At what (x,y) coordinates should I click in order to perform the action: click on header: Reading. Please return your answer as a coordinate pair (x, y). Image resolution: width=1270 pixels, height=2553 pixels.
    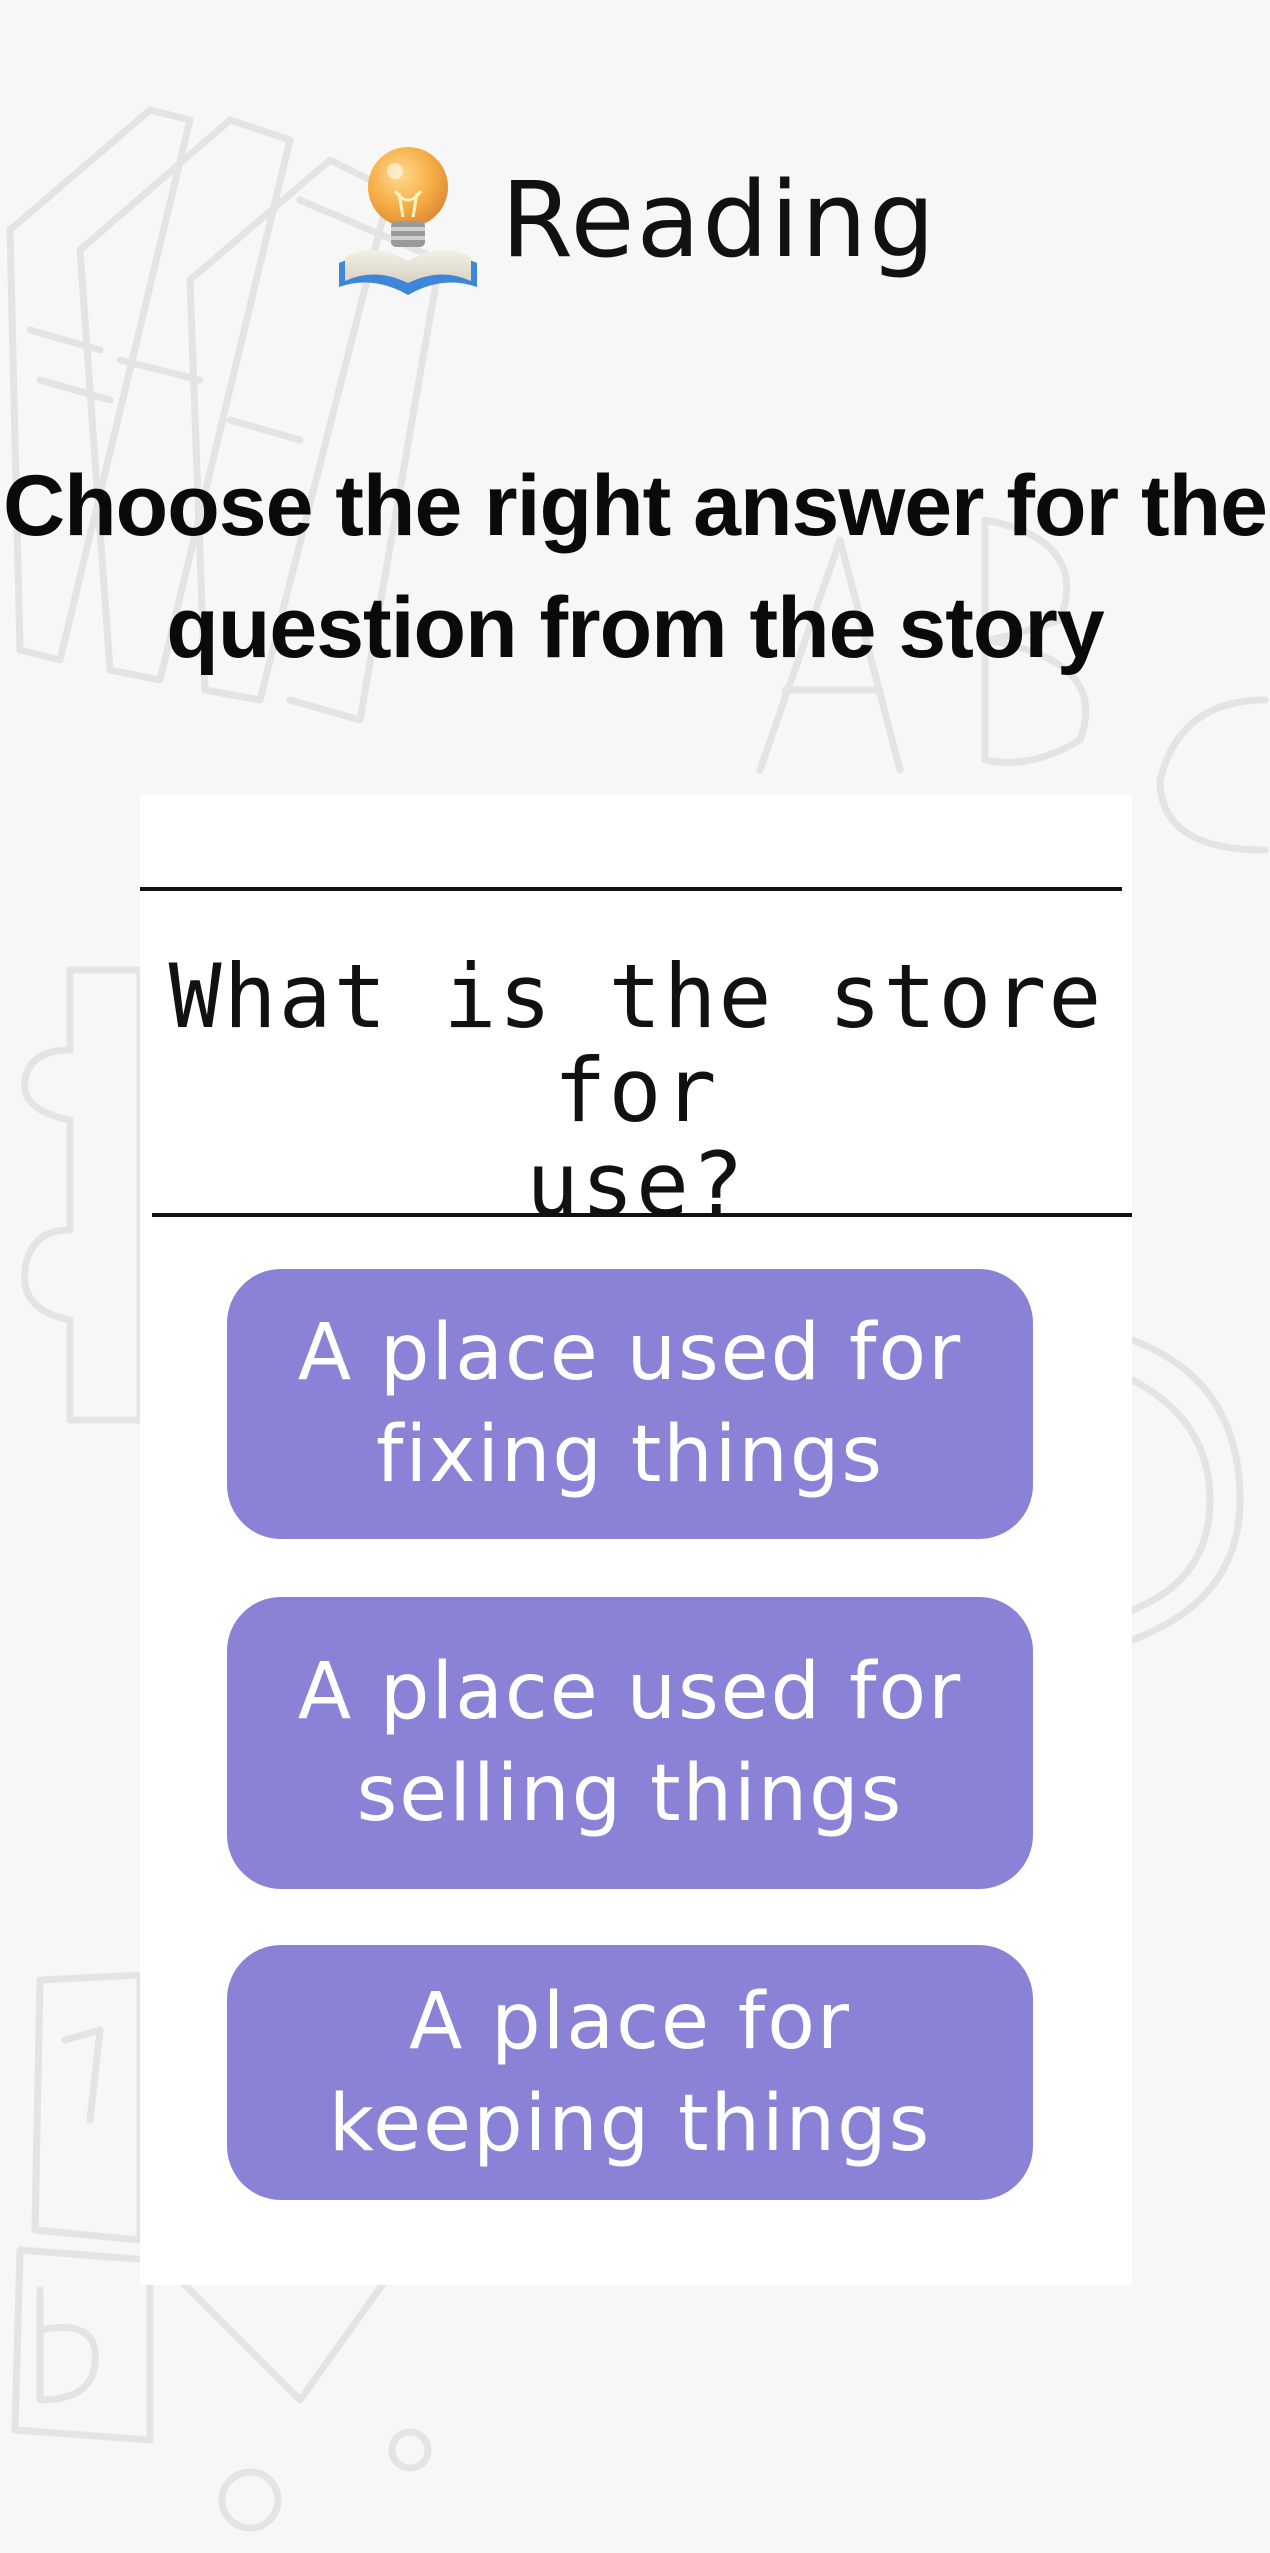
    Looking at the image, I should click on (635, 220).